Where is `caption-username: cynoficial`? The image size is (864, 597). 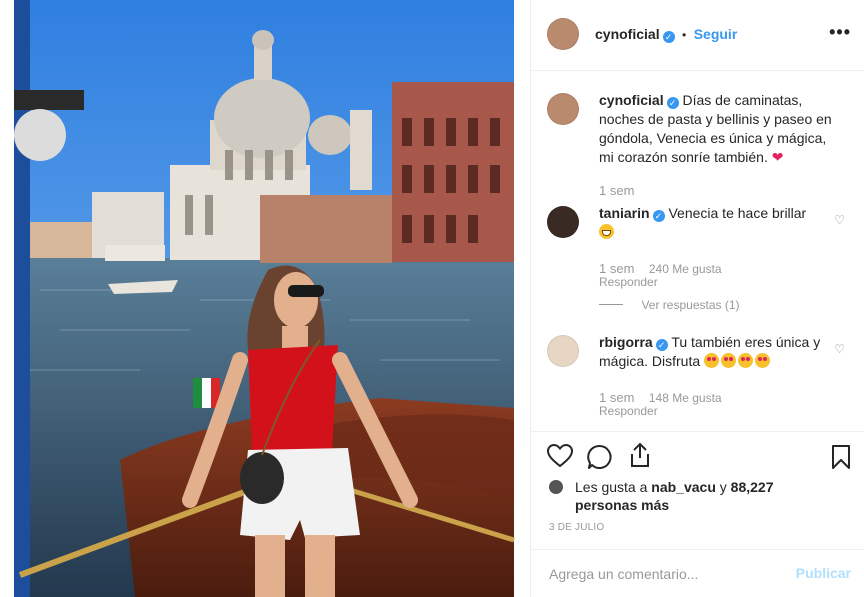
caption-username: cynoficial is located at coordinates (631, 100).